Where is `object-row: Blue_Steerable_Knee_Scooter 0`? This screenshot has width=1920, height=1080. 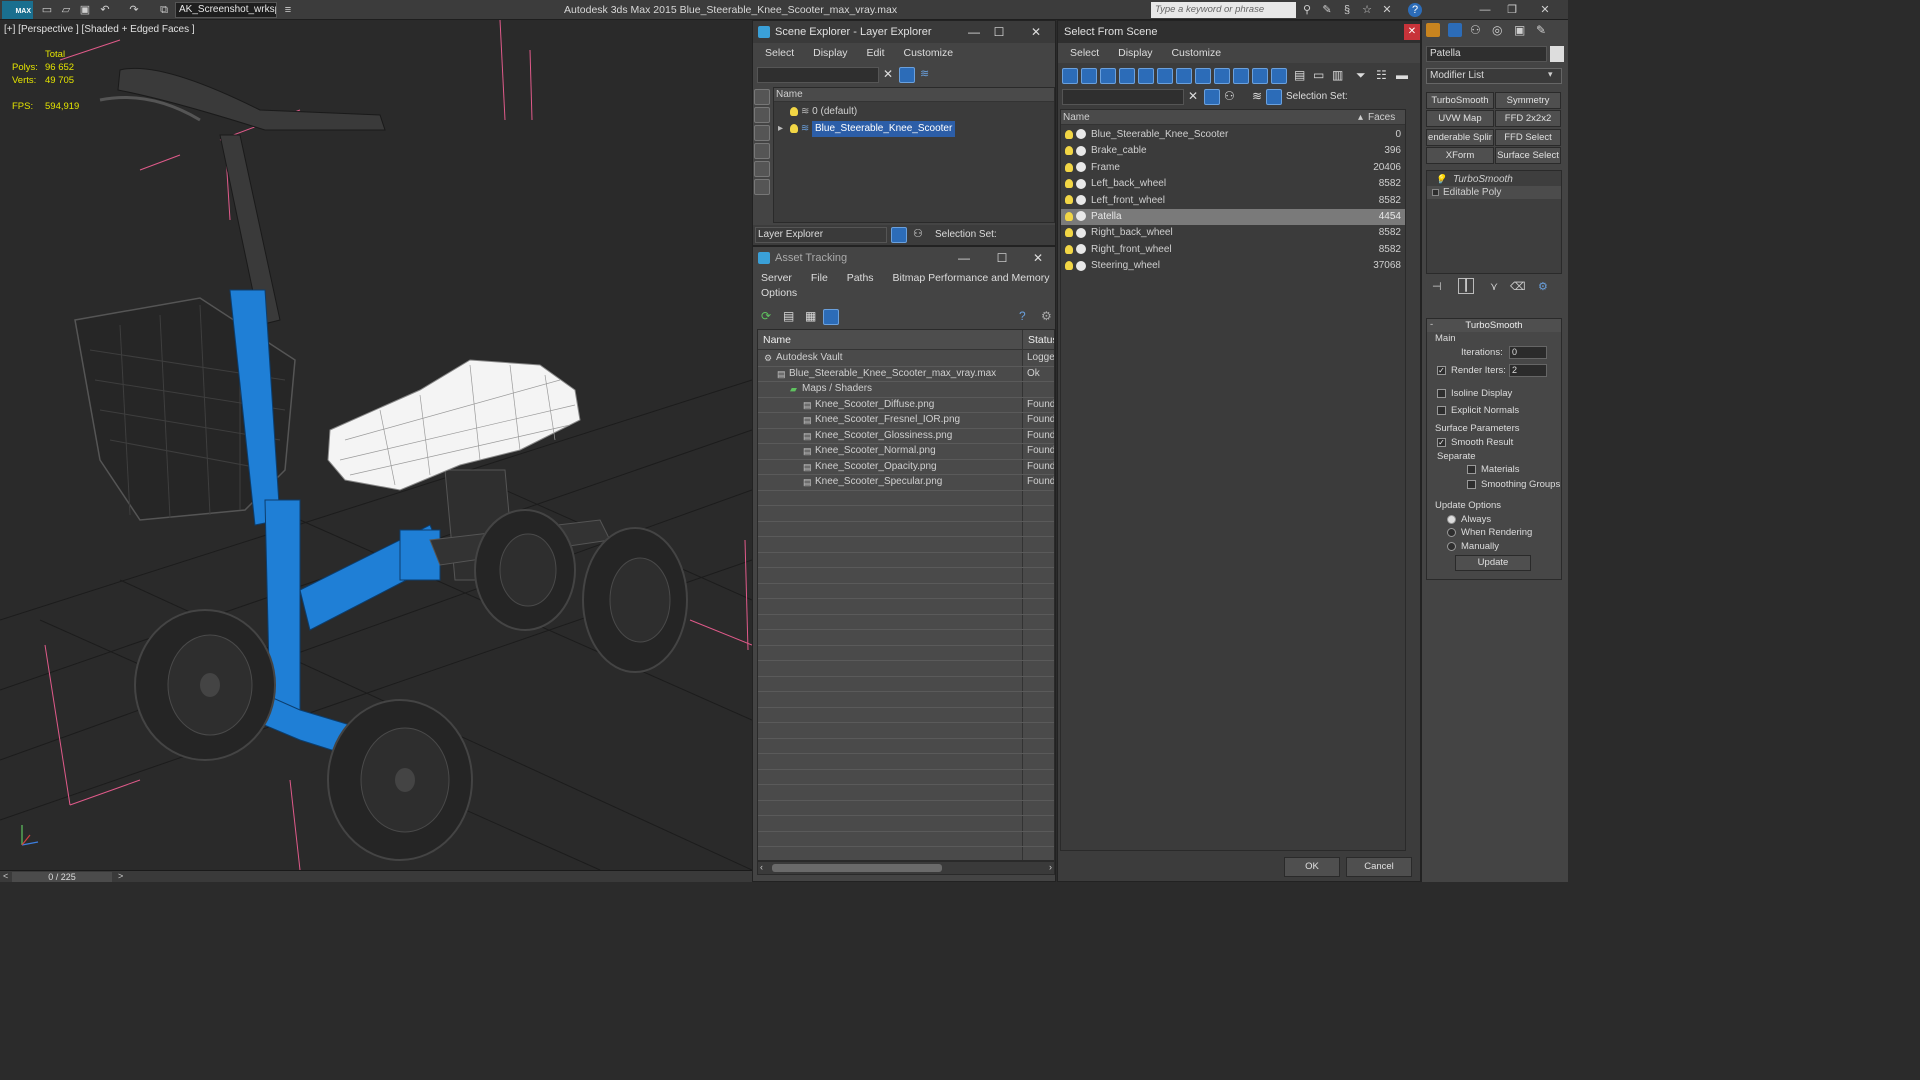 object-row: Blue_Steerable_Knee_Scooter 0 is located at coordinates (1233, 135).